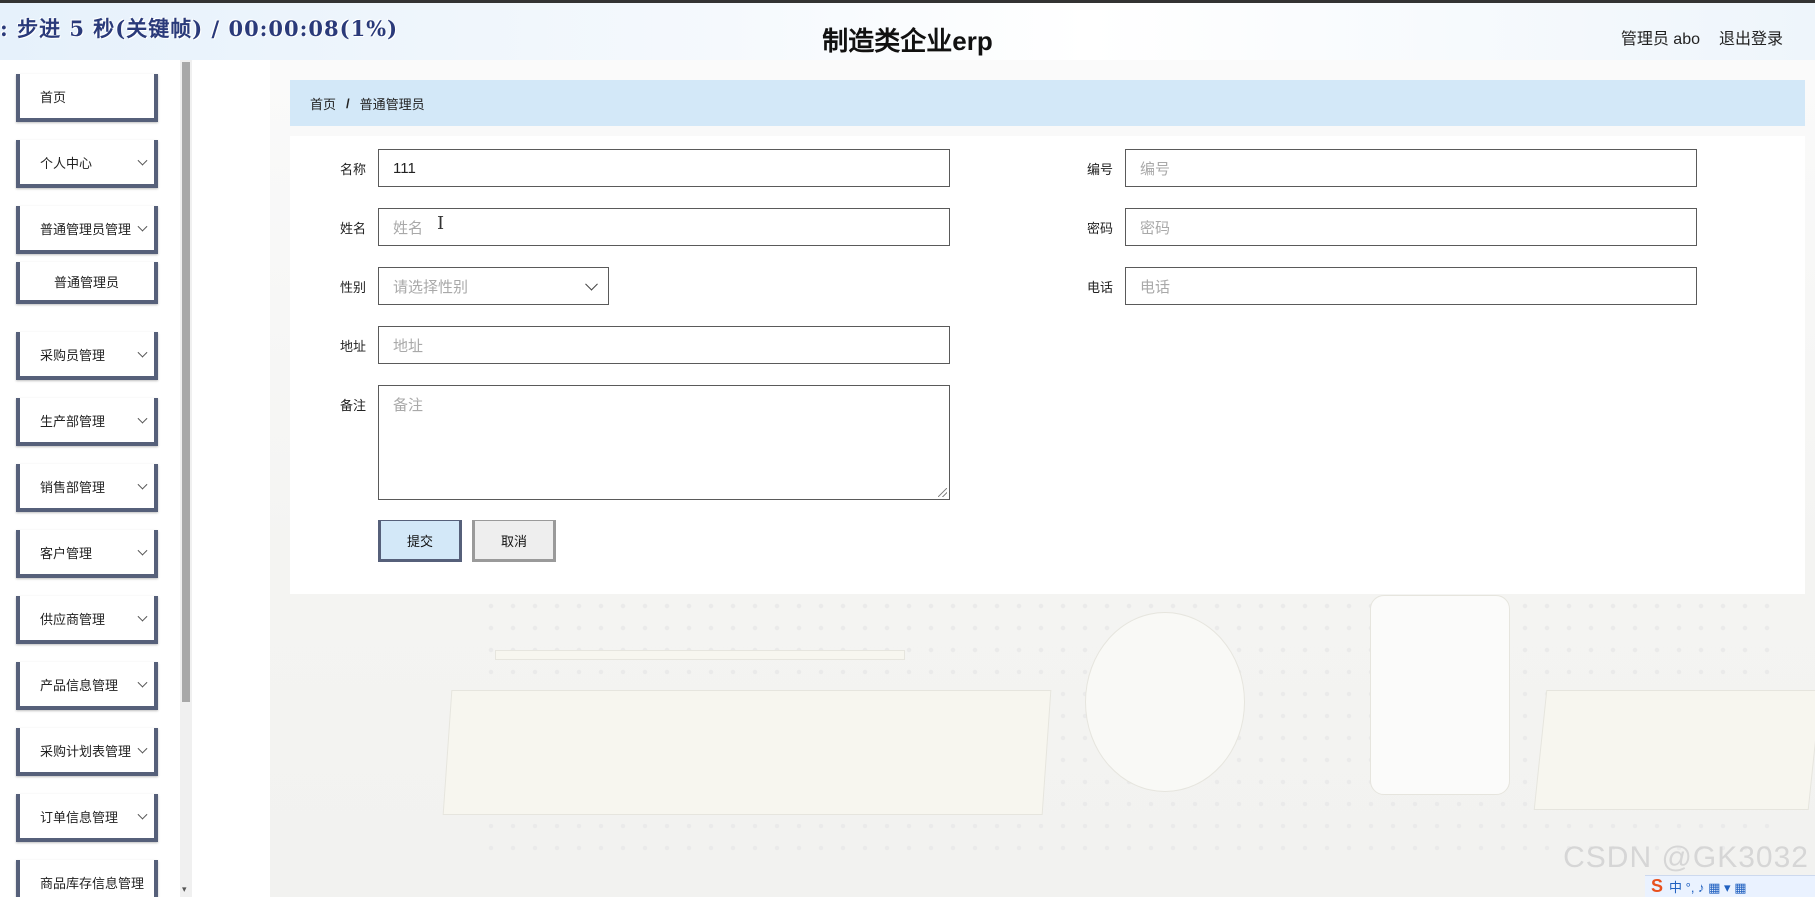 The width and height of the screenshot is (1815, 897). What do you see at coordinates (1100, 169) in the screenshot?
I see `number-label: 编号` at bounding box center [1100, 169].